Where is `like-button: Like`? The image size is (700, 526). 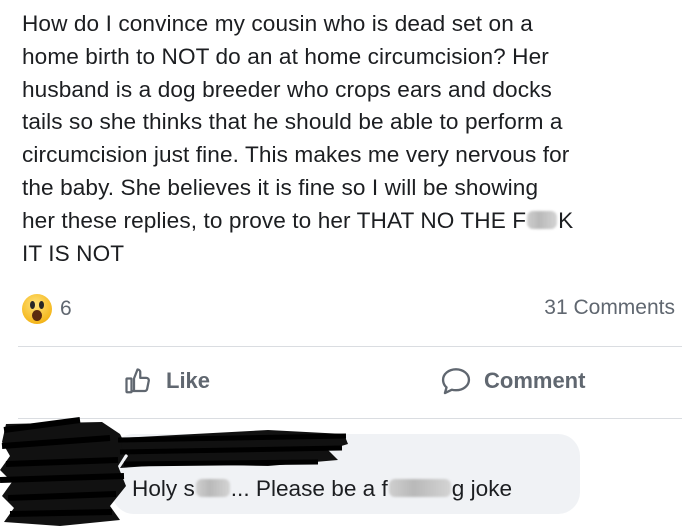 like-button: Like is located at coordinates (167, 381).